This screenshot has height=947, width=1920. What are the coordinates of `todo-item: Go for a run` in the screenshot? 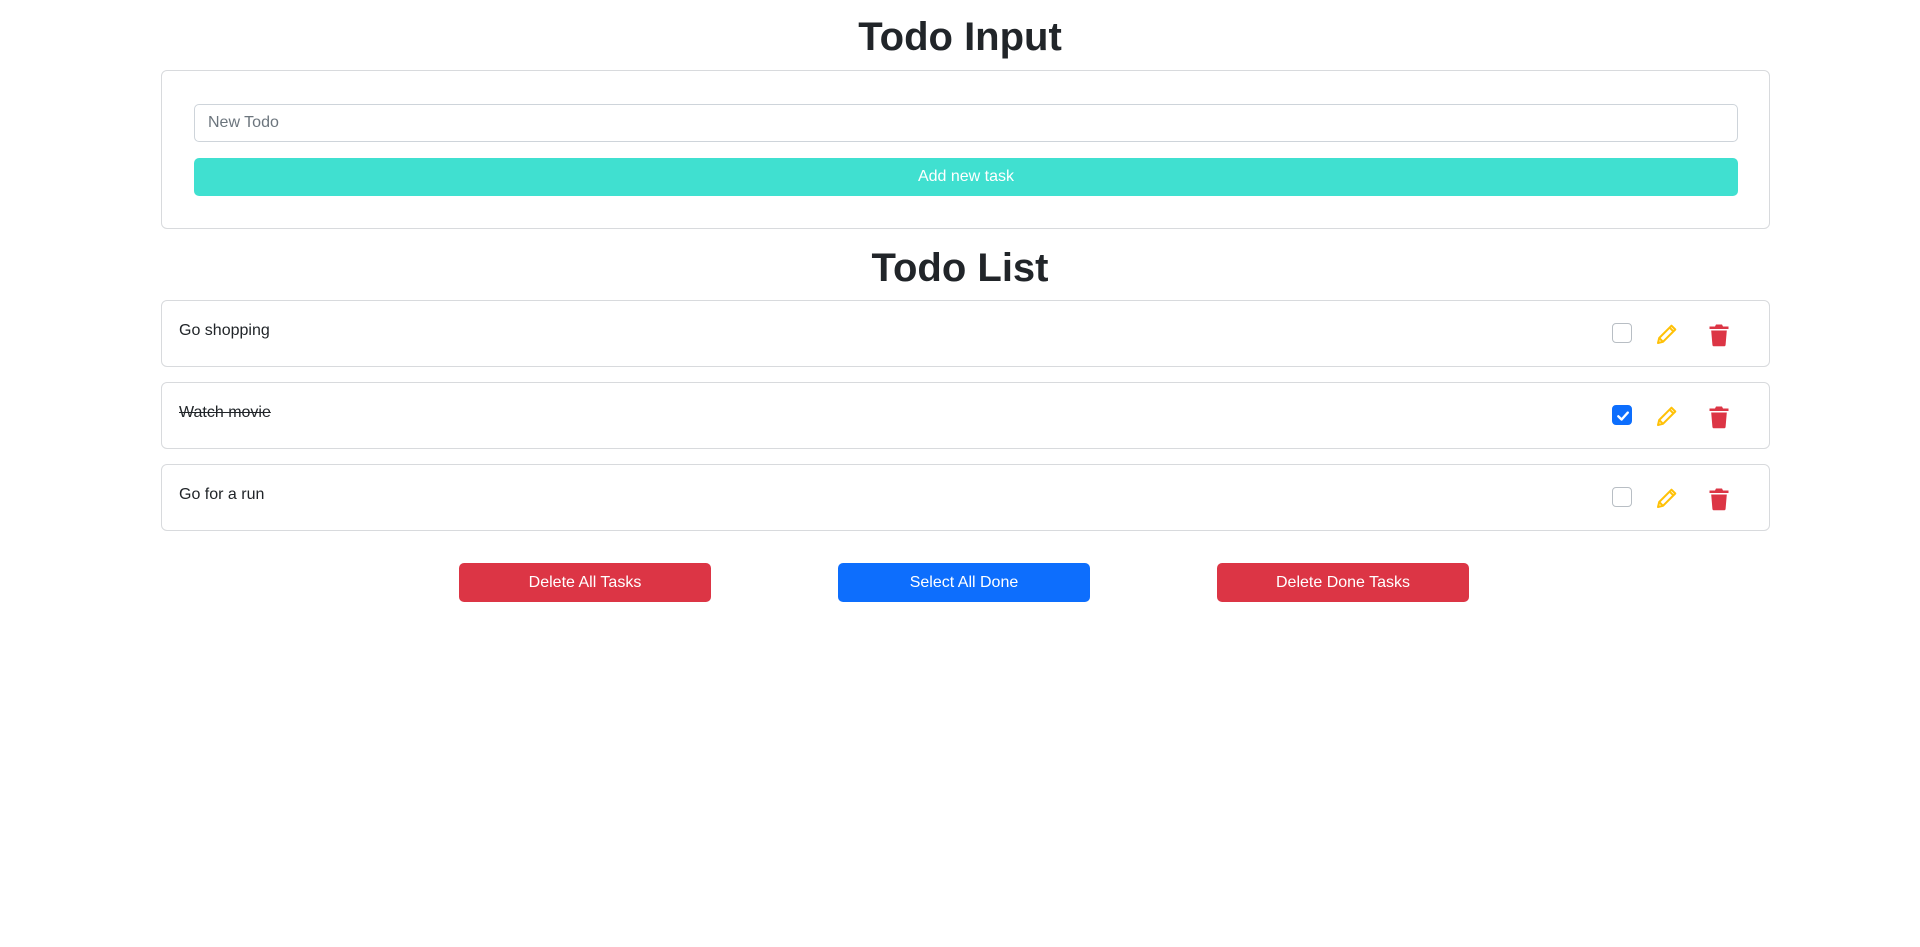 It's located at (965, 497).